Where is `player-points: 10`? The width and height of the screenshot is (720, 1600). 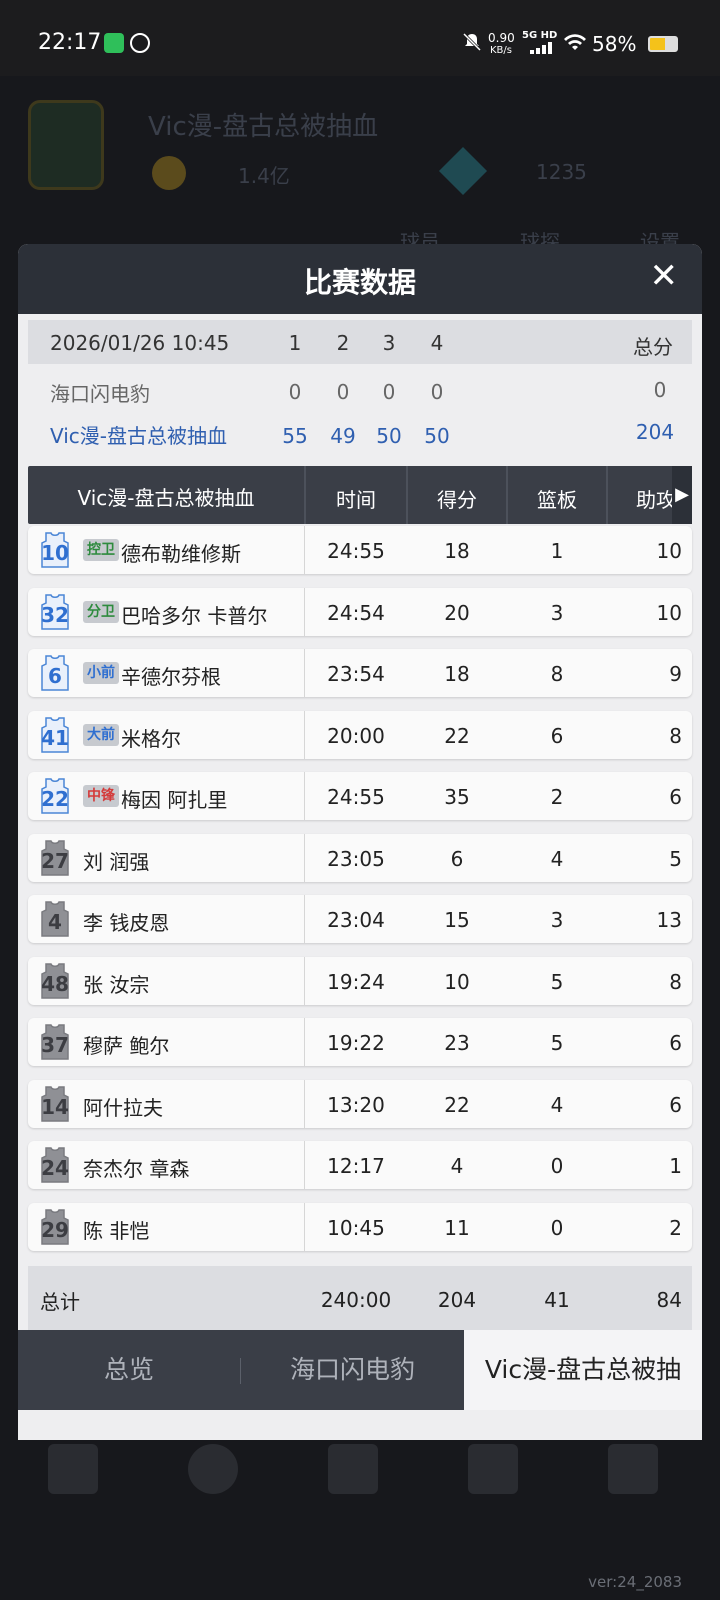
player-points: 10 is located at coordinates (457, 981).